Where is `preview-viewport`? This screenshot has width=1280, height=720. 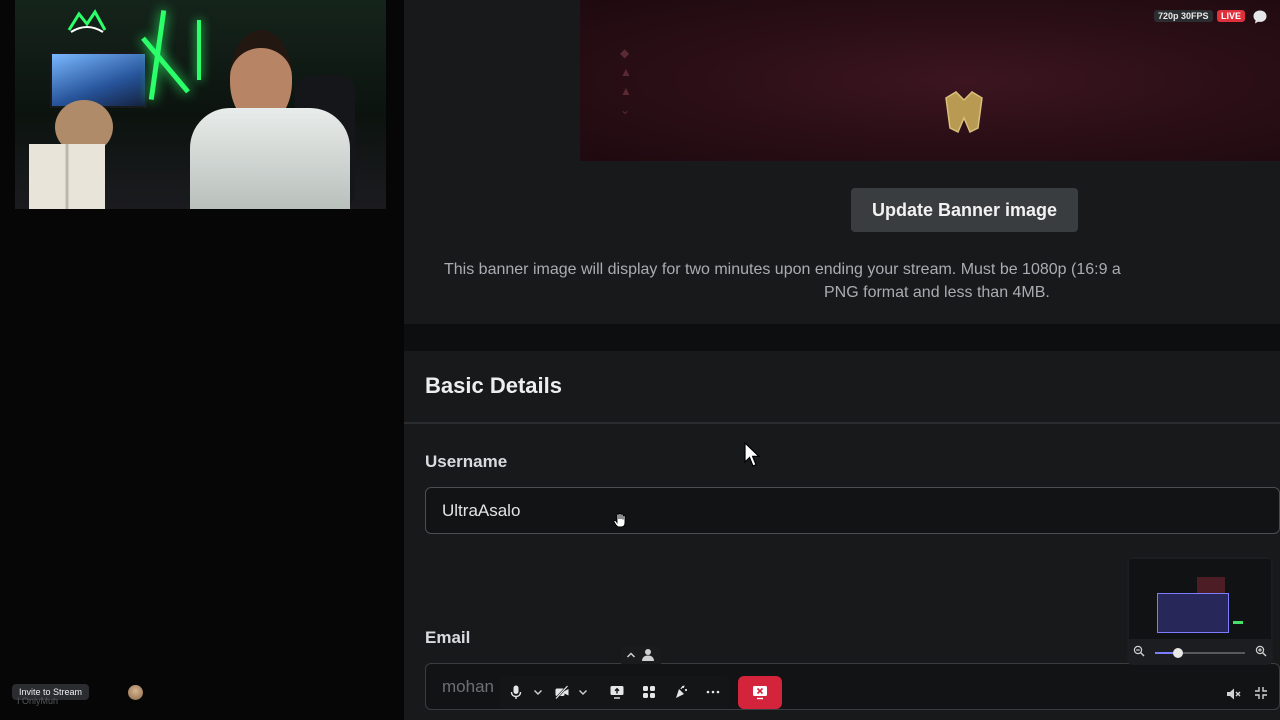
preview-viewport is located at coordinates (1193, 613).